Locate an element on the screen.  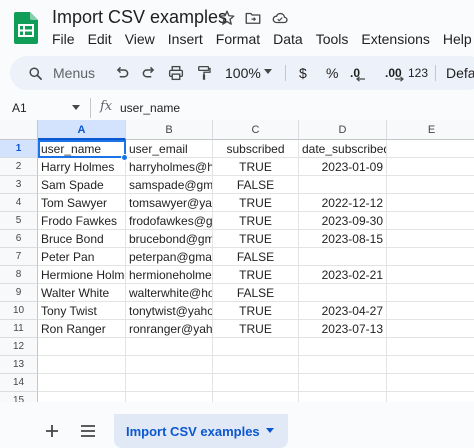
cell-c5: TRUE is located at coordinates (256, 221).